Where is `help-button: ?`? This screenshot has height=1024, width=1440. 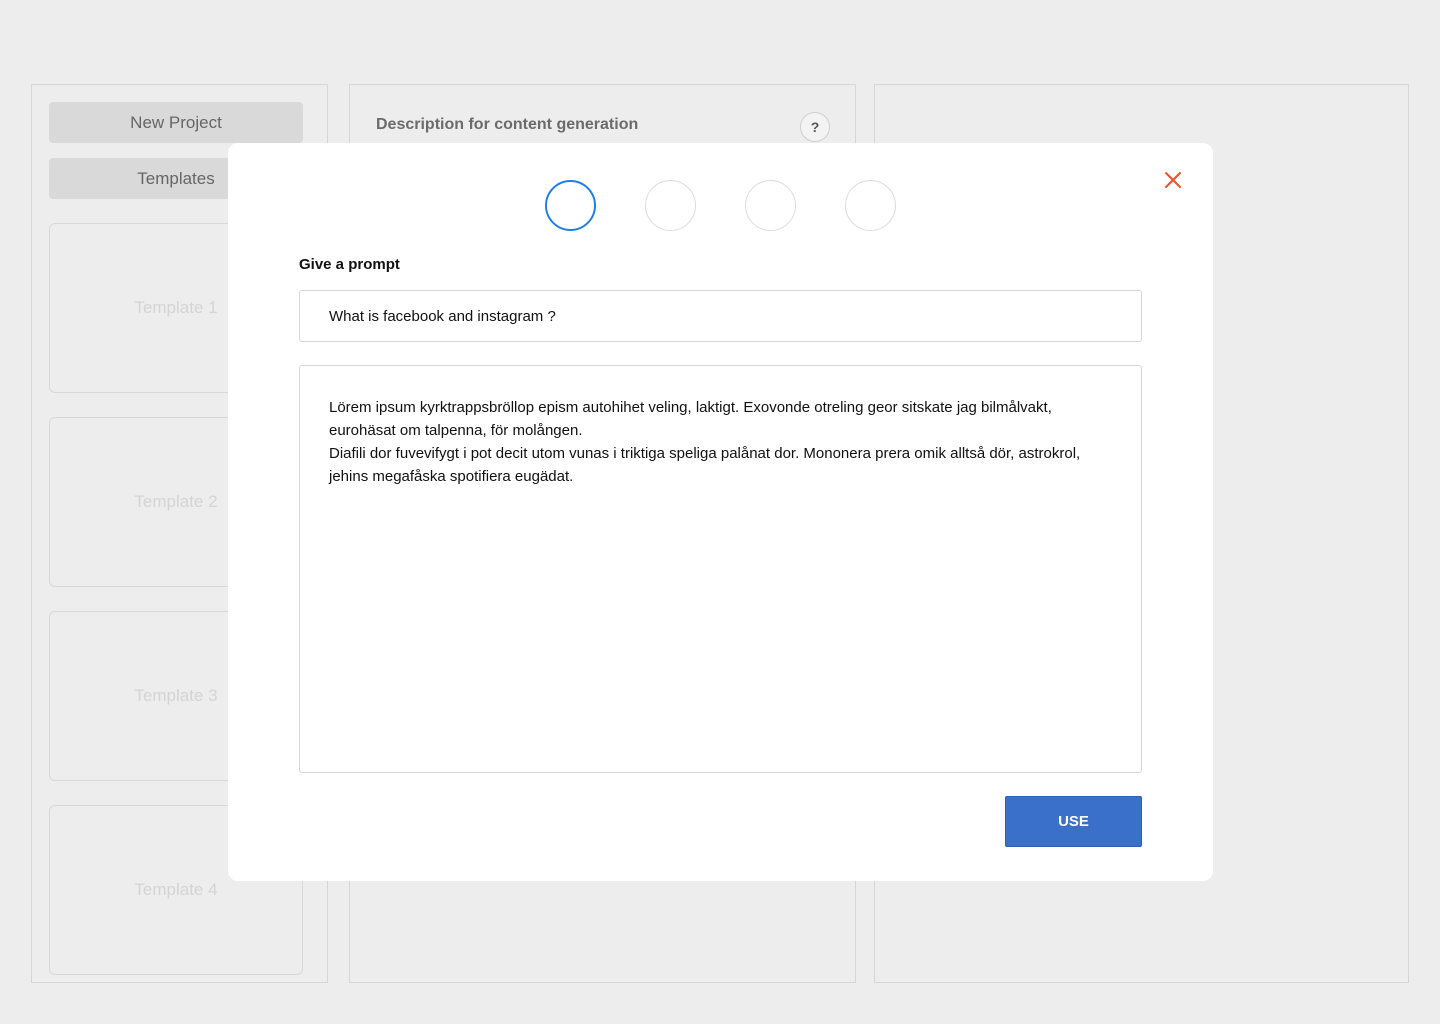
help-button: ? is located at coordinates (815, 127).